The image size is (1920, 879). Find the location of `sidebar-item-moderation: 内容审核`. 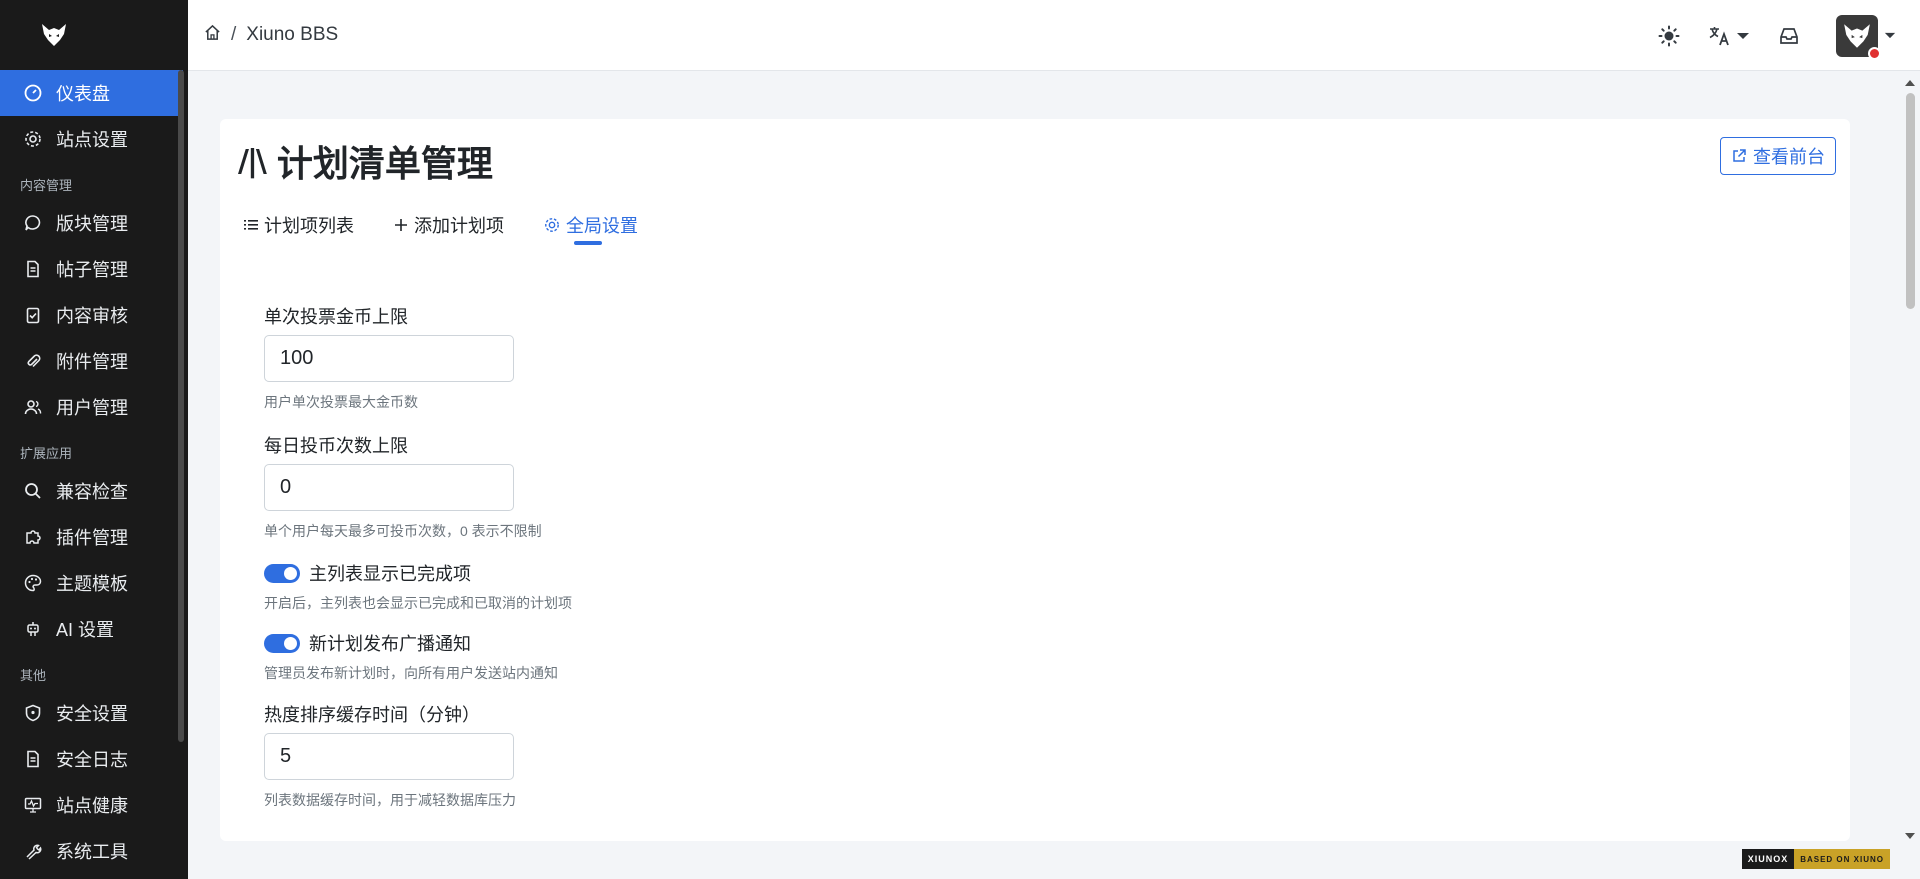

sidebar-item-moderation: 内容审核 is located at coordinates (94, 315).